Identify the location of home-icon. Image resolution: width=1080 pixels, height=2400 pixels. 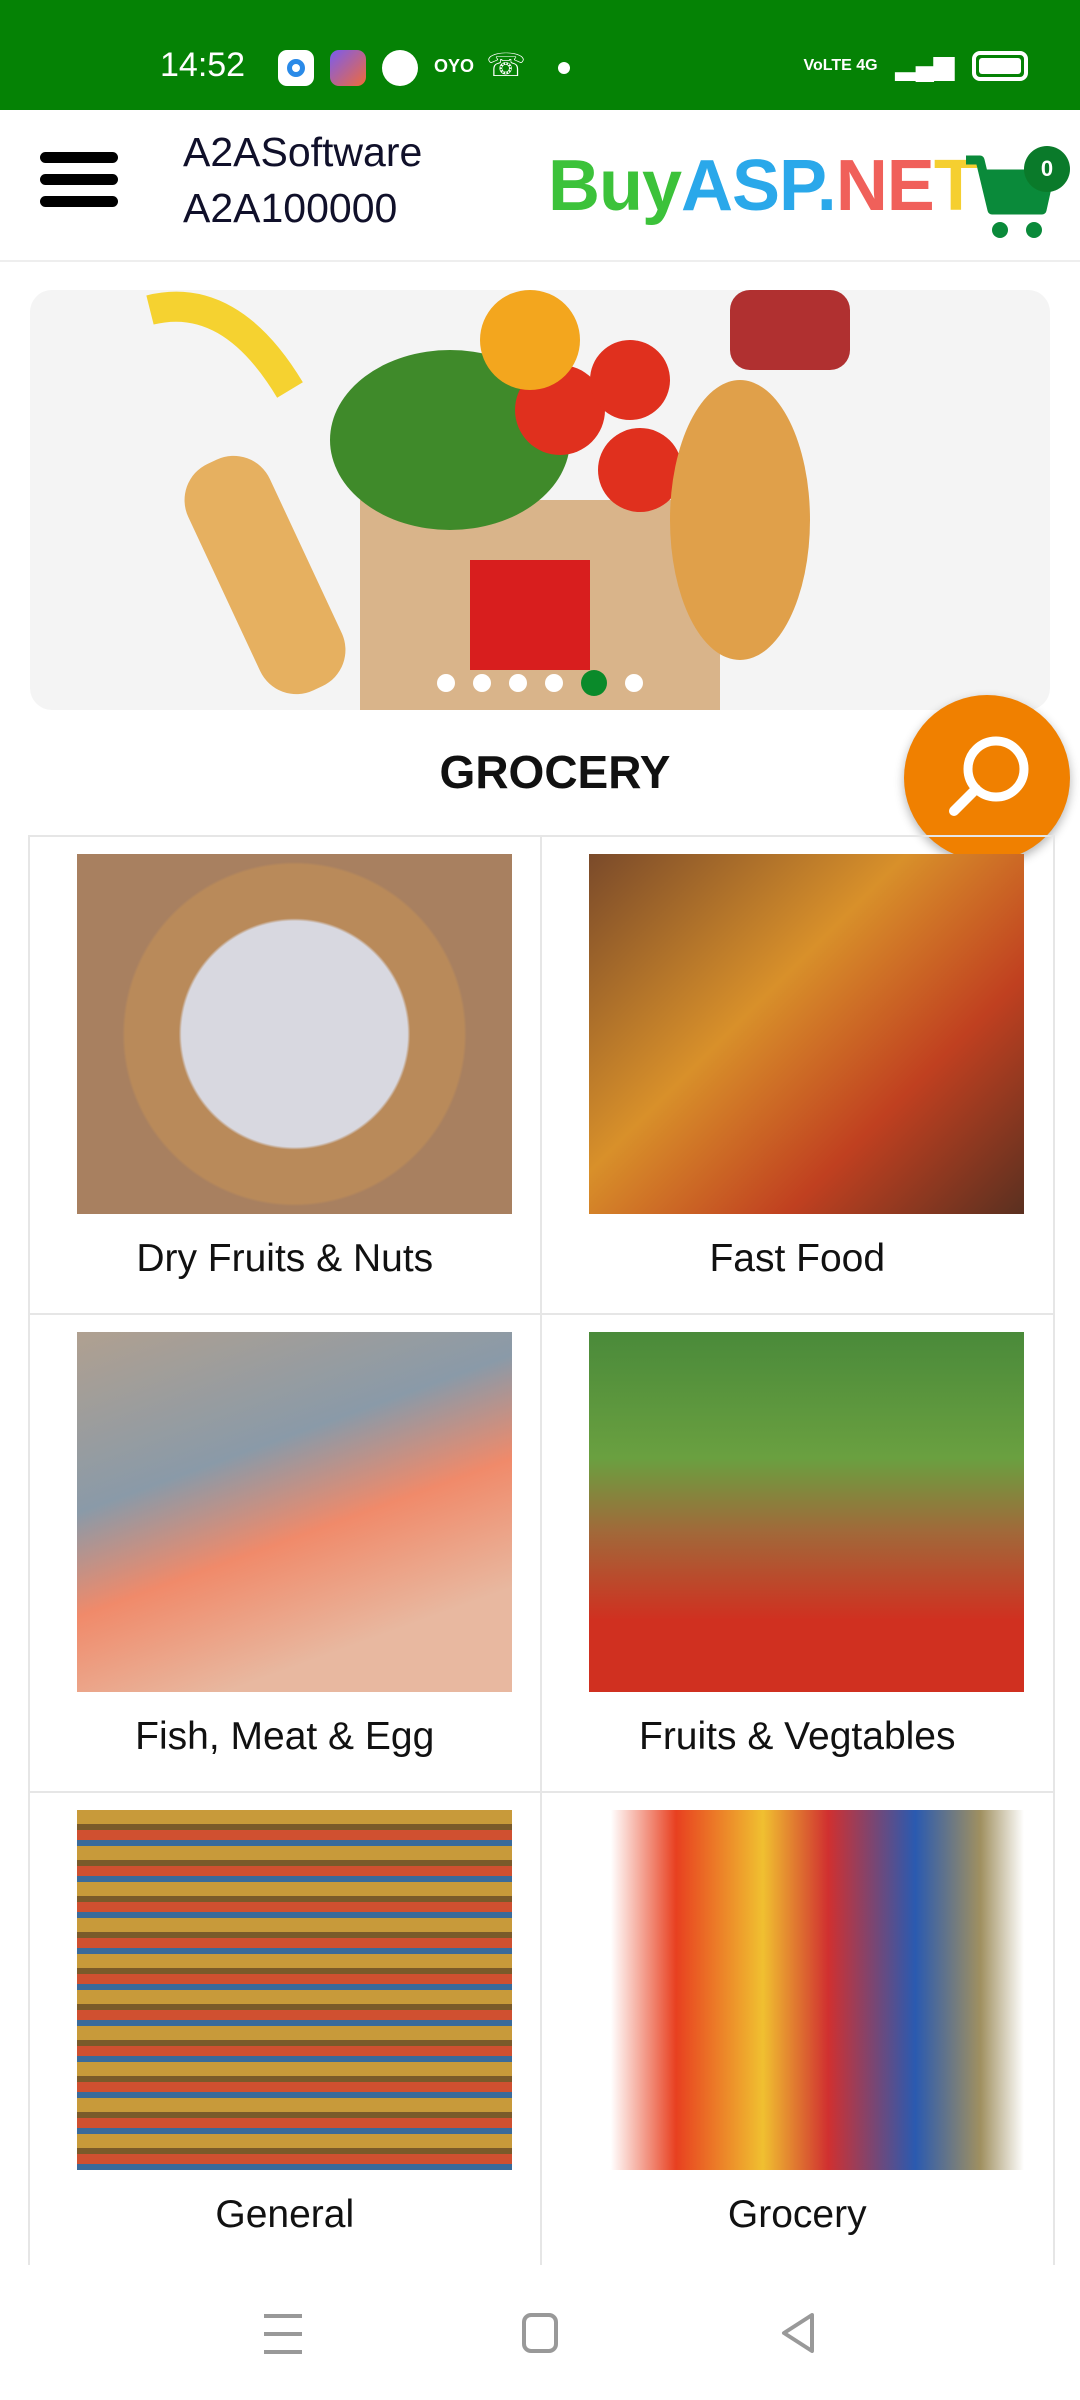
(540, 2333).